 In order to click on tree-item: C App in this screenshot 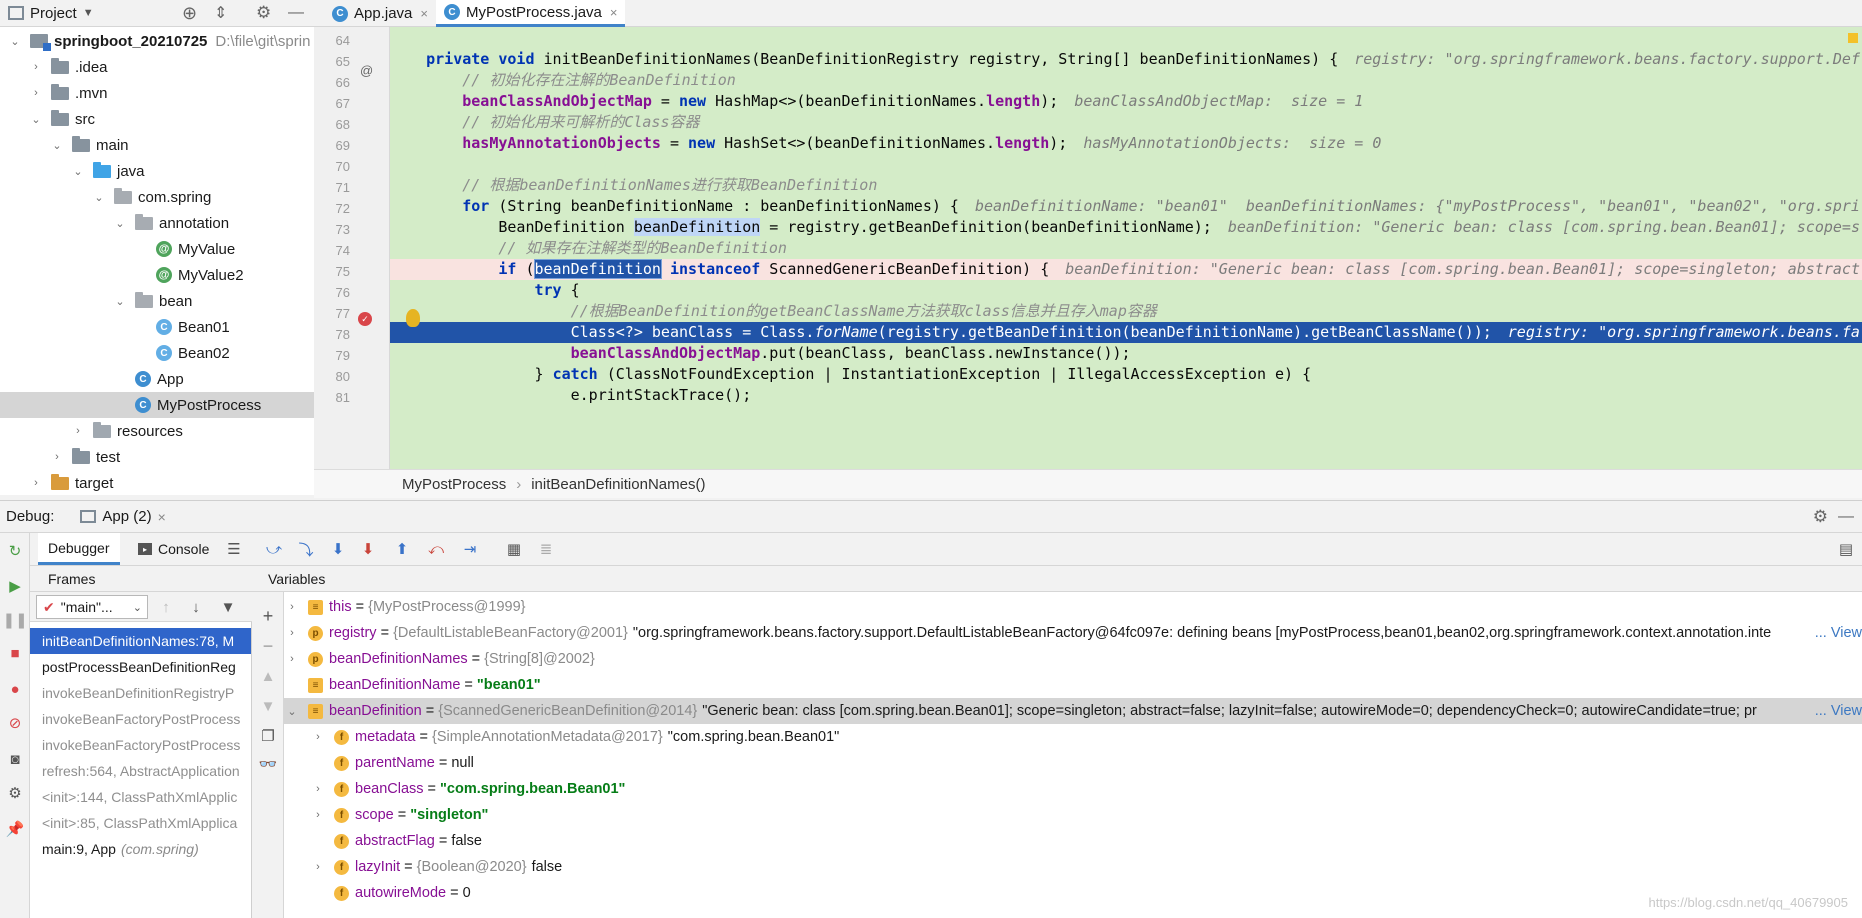, I will do `click(157, 379)`.